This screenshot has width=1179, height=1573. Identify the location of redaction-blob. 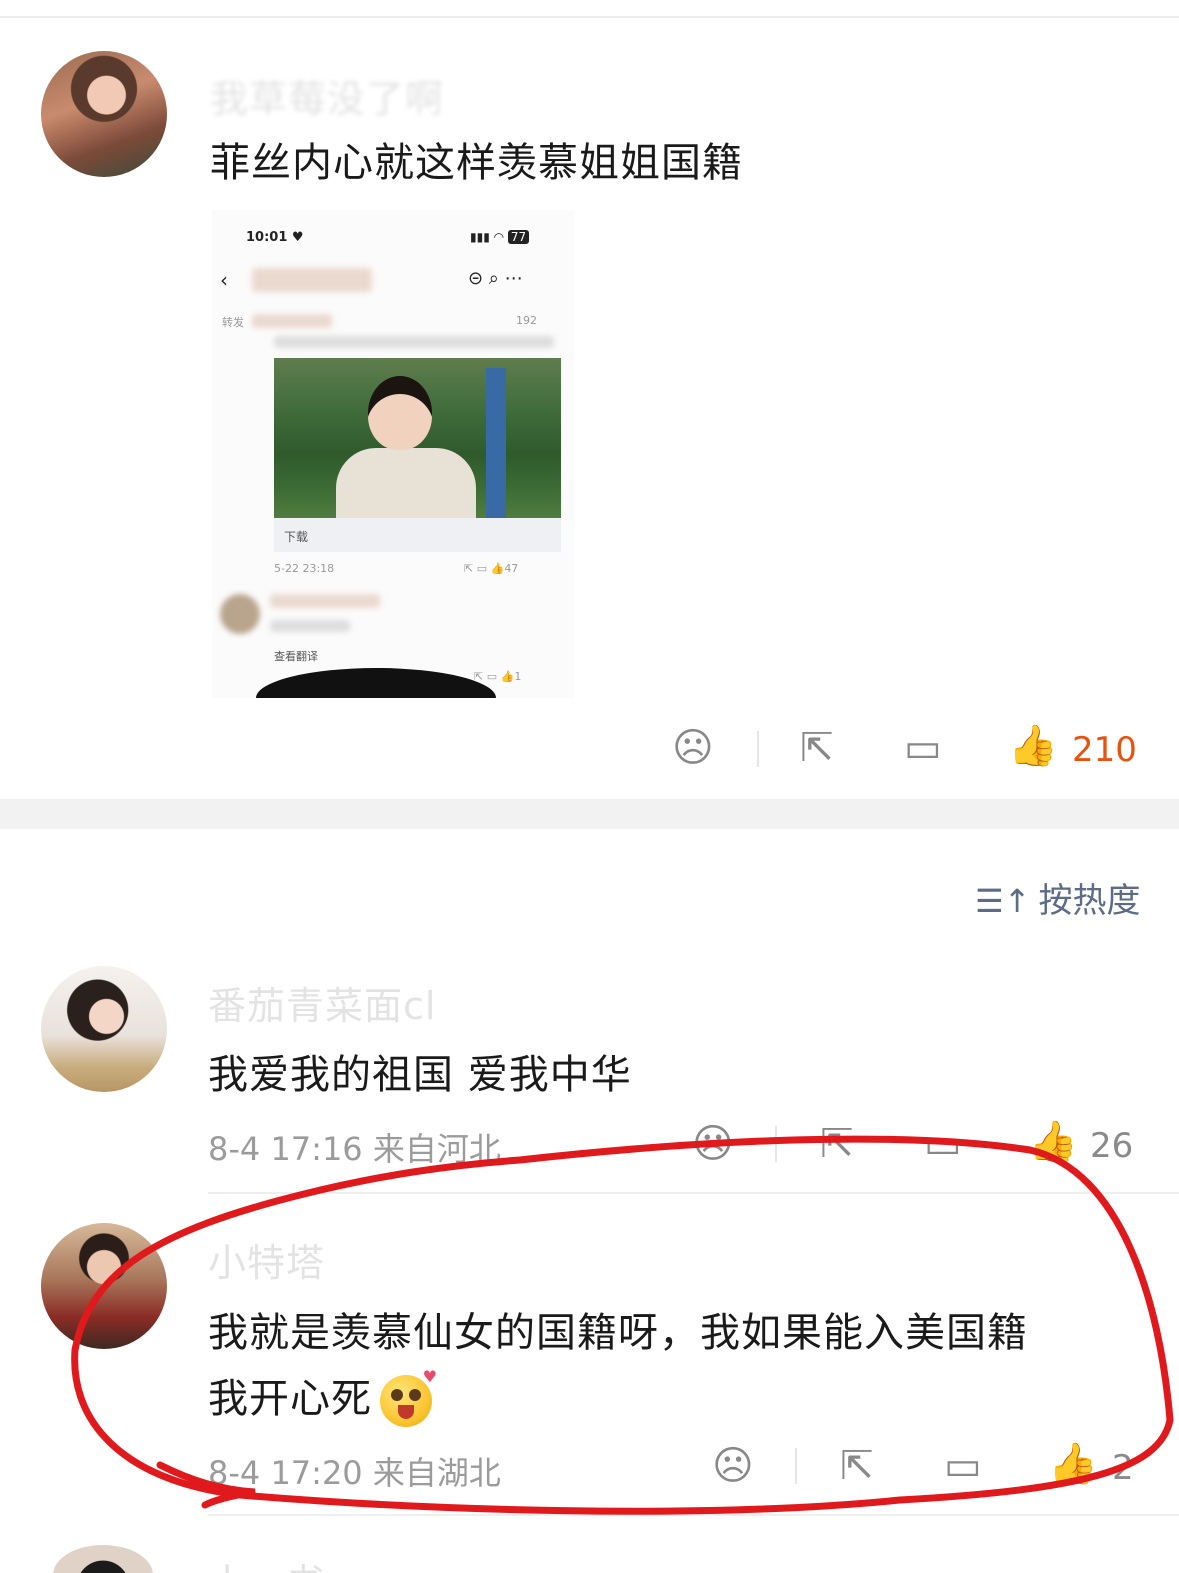
(376, 683).